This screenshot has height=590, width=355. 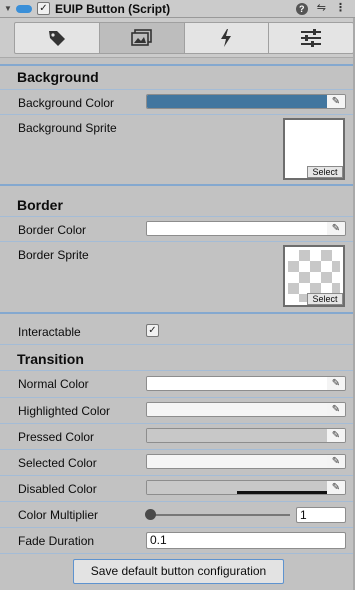 I want to click on border-color-swatch, so click(x=237, y=228).